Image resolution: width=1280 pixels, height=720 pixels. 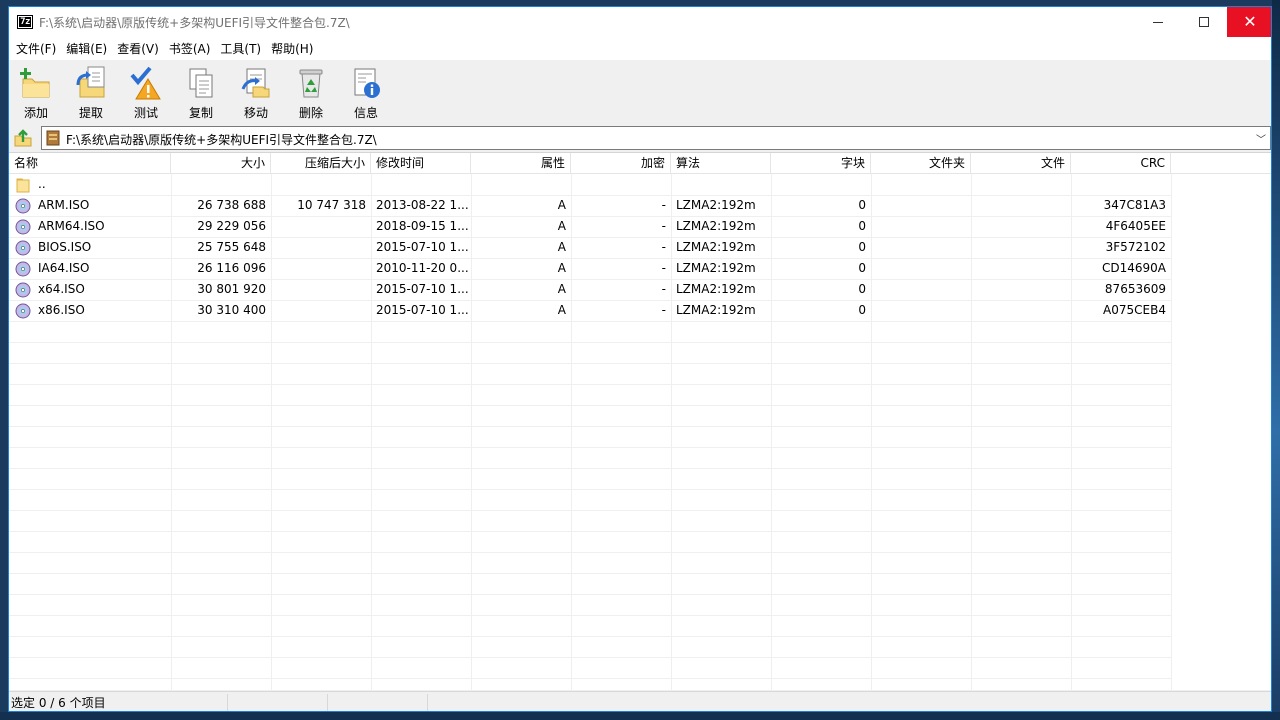 I want to click on status-selection: 选定 0 / 6 个项目, so click(x=118, y=702).